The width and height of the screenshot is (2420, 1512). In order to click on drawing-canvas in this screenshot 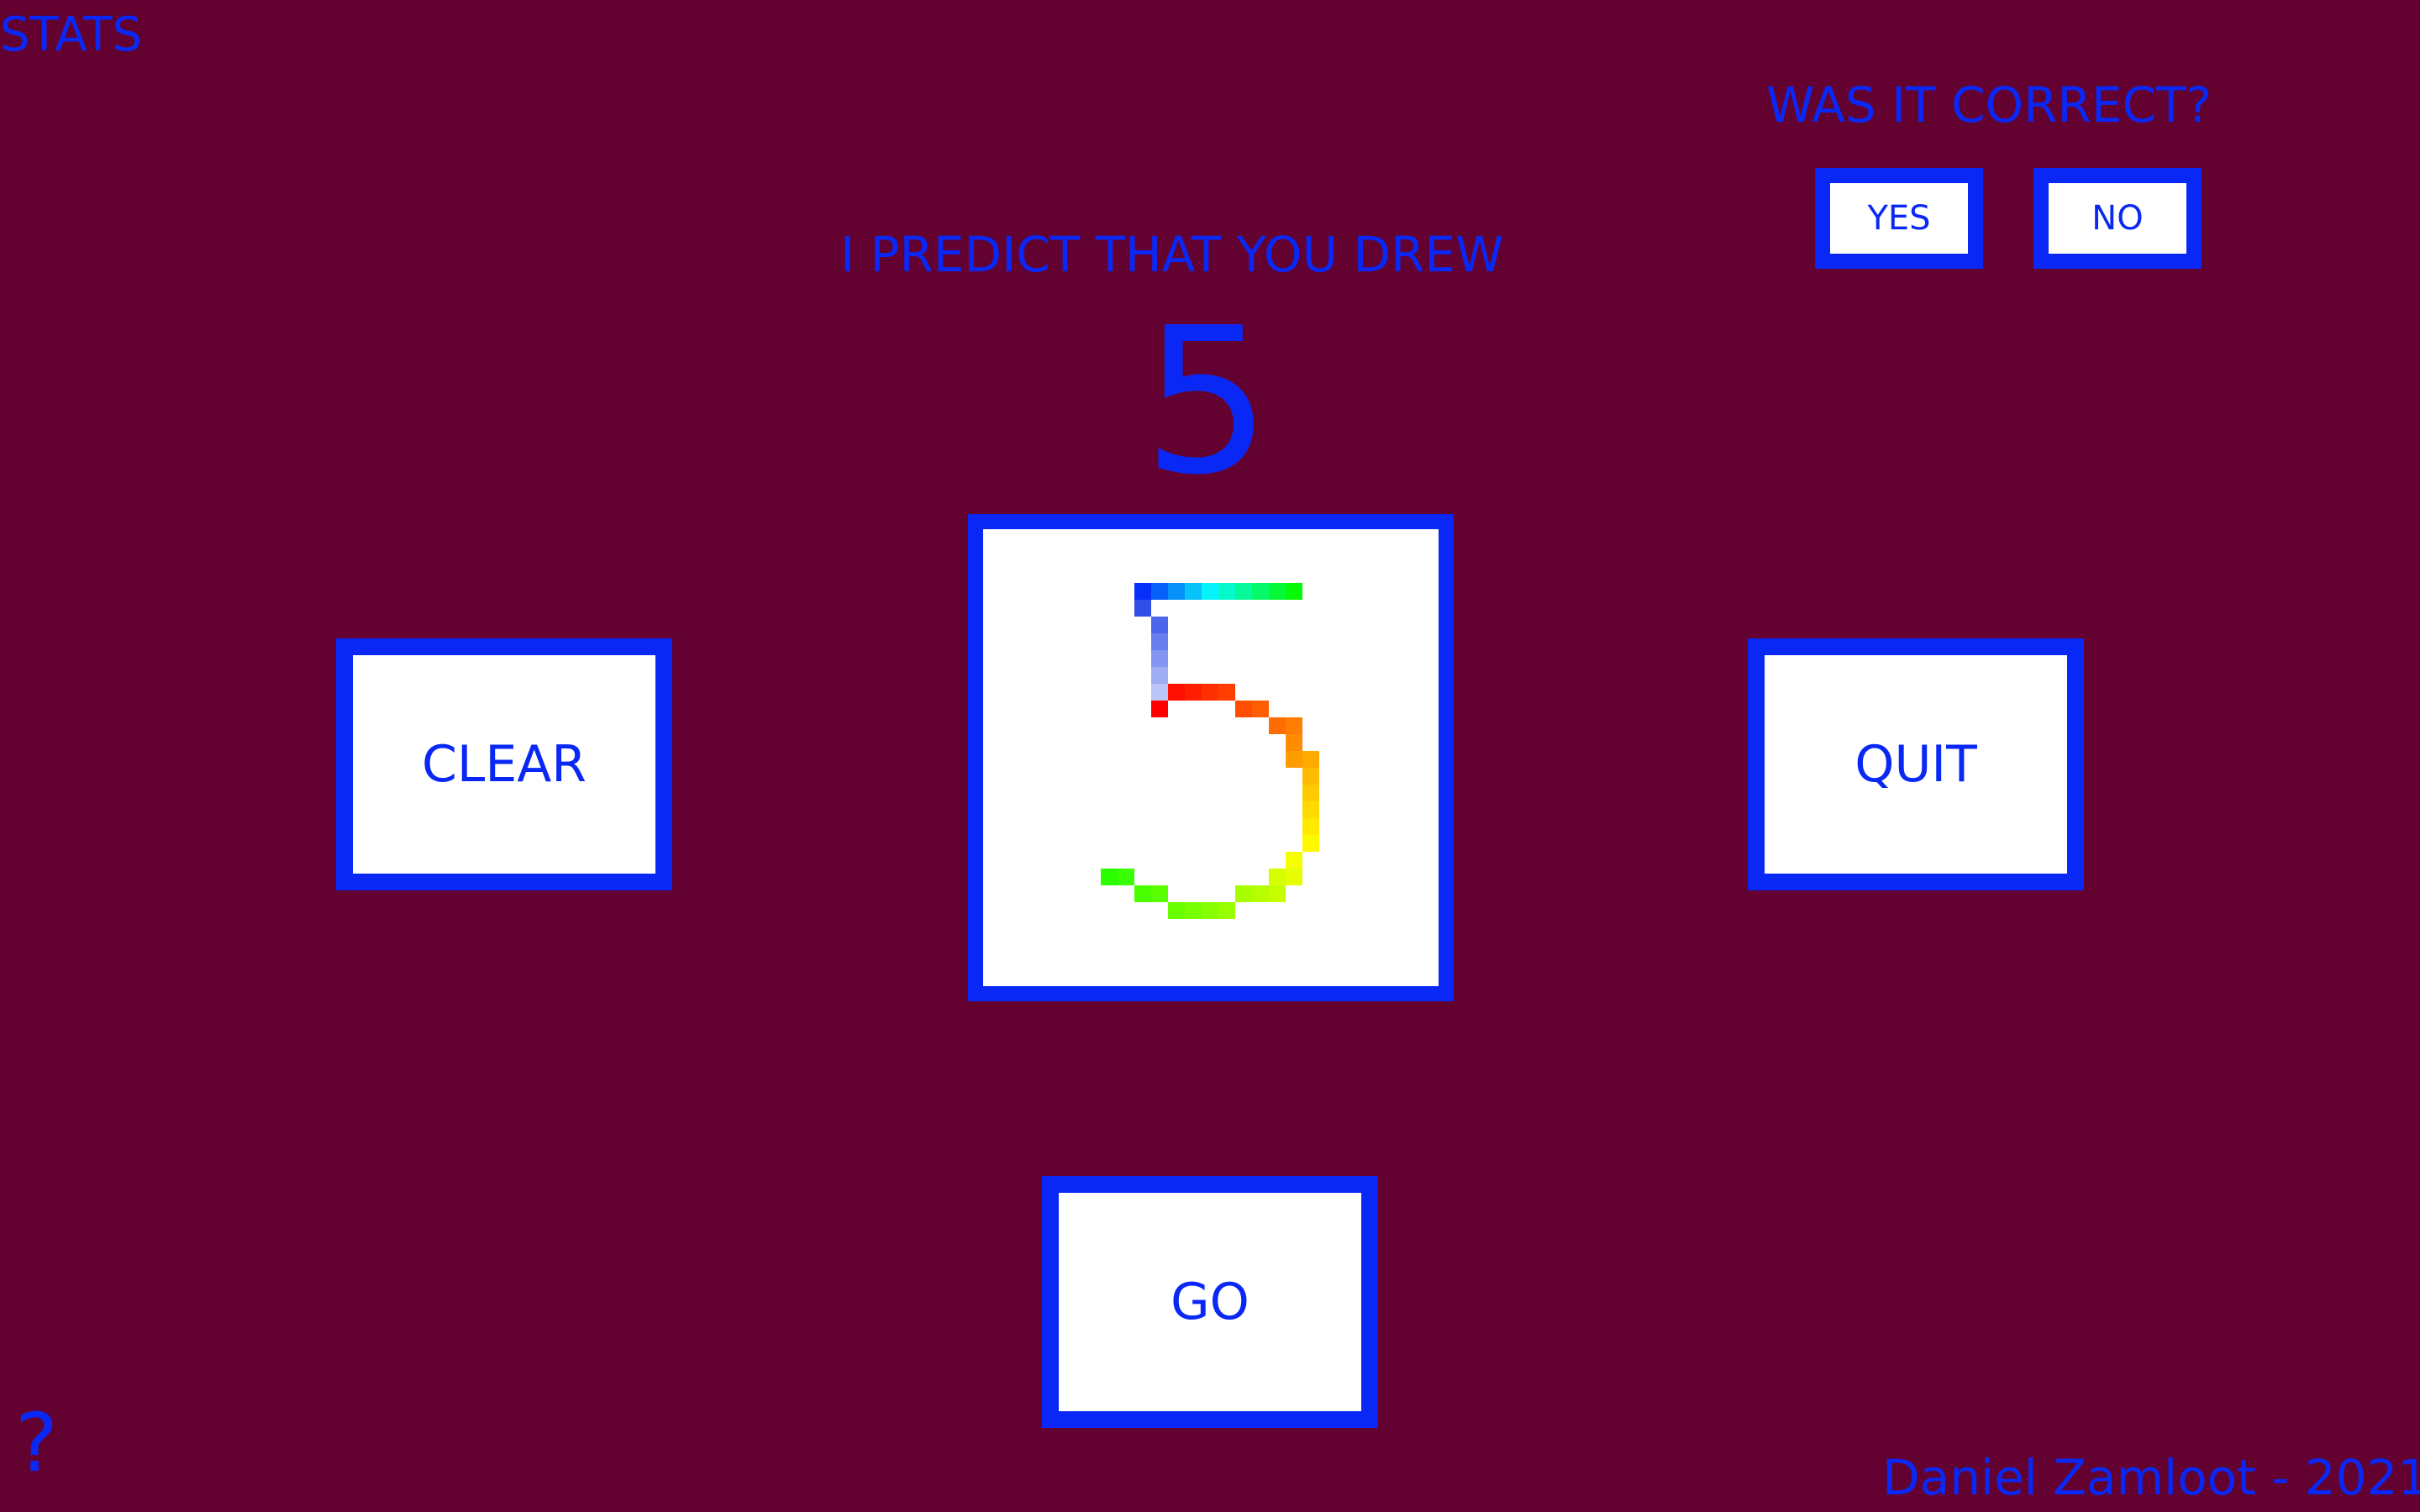, I will do `click(1211, 757)`.